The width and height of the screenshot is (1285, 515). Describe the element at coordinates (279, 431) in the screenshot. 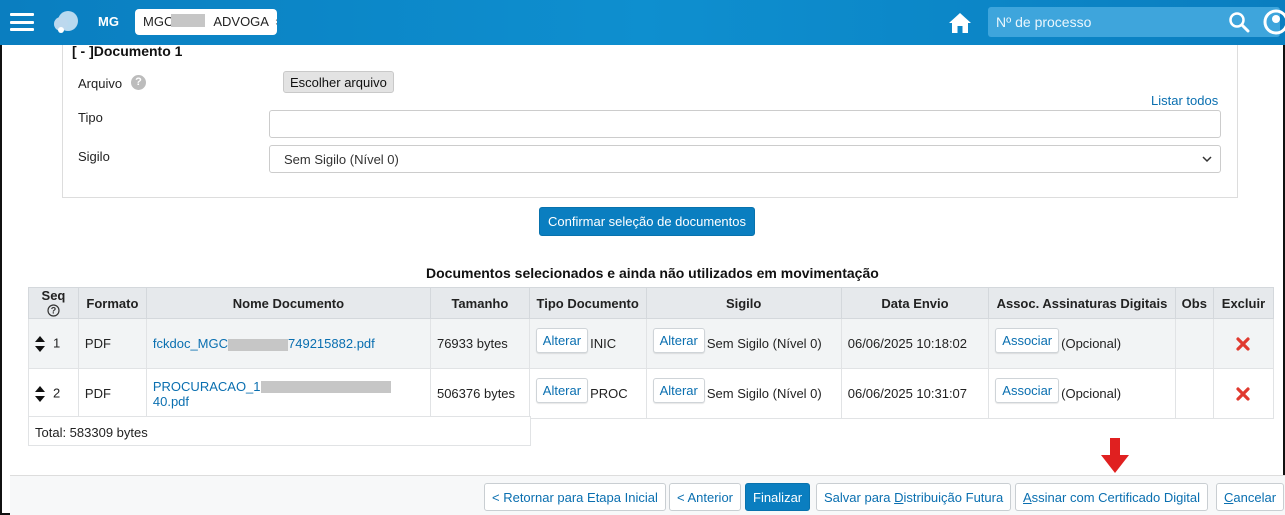

I see `total-size: Total: 583309 bytes` at that location.